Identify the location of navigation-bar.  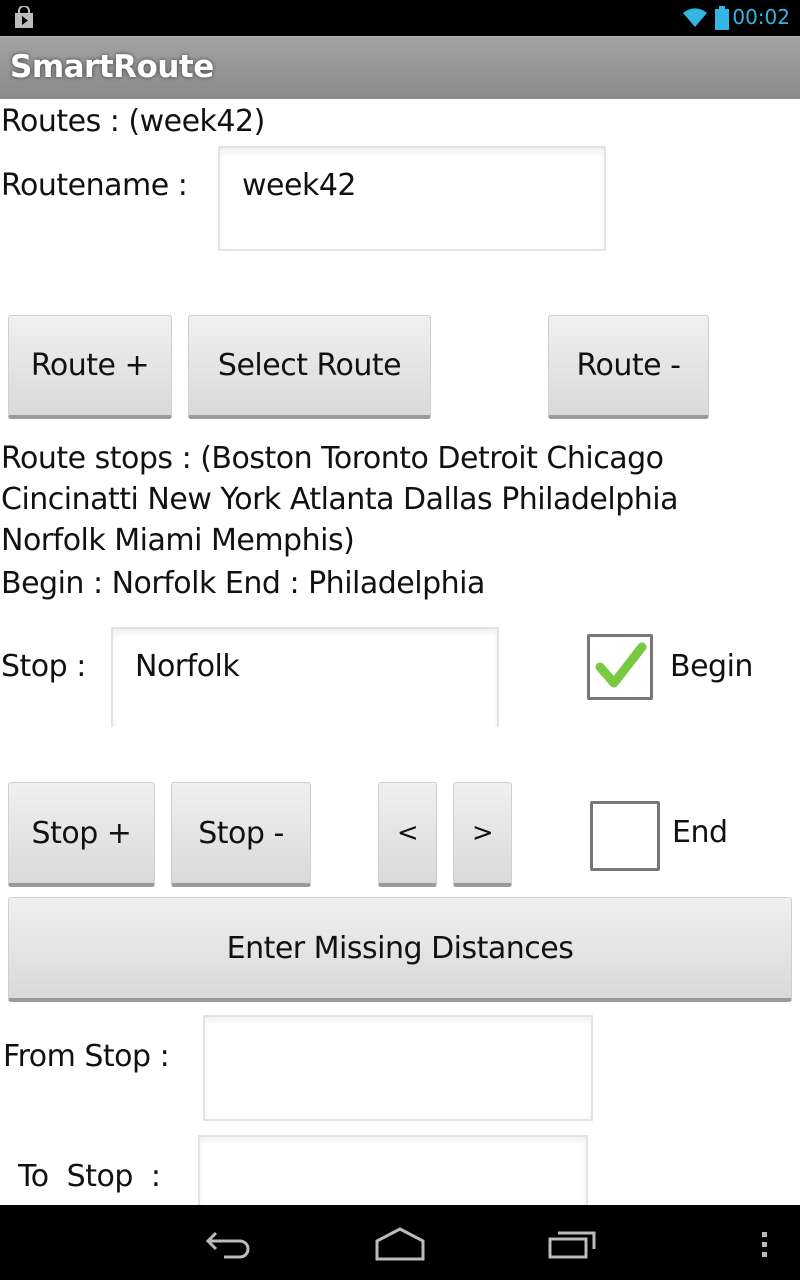
(400, 1242).